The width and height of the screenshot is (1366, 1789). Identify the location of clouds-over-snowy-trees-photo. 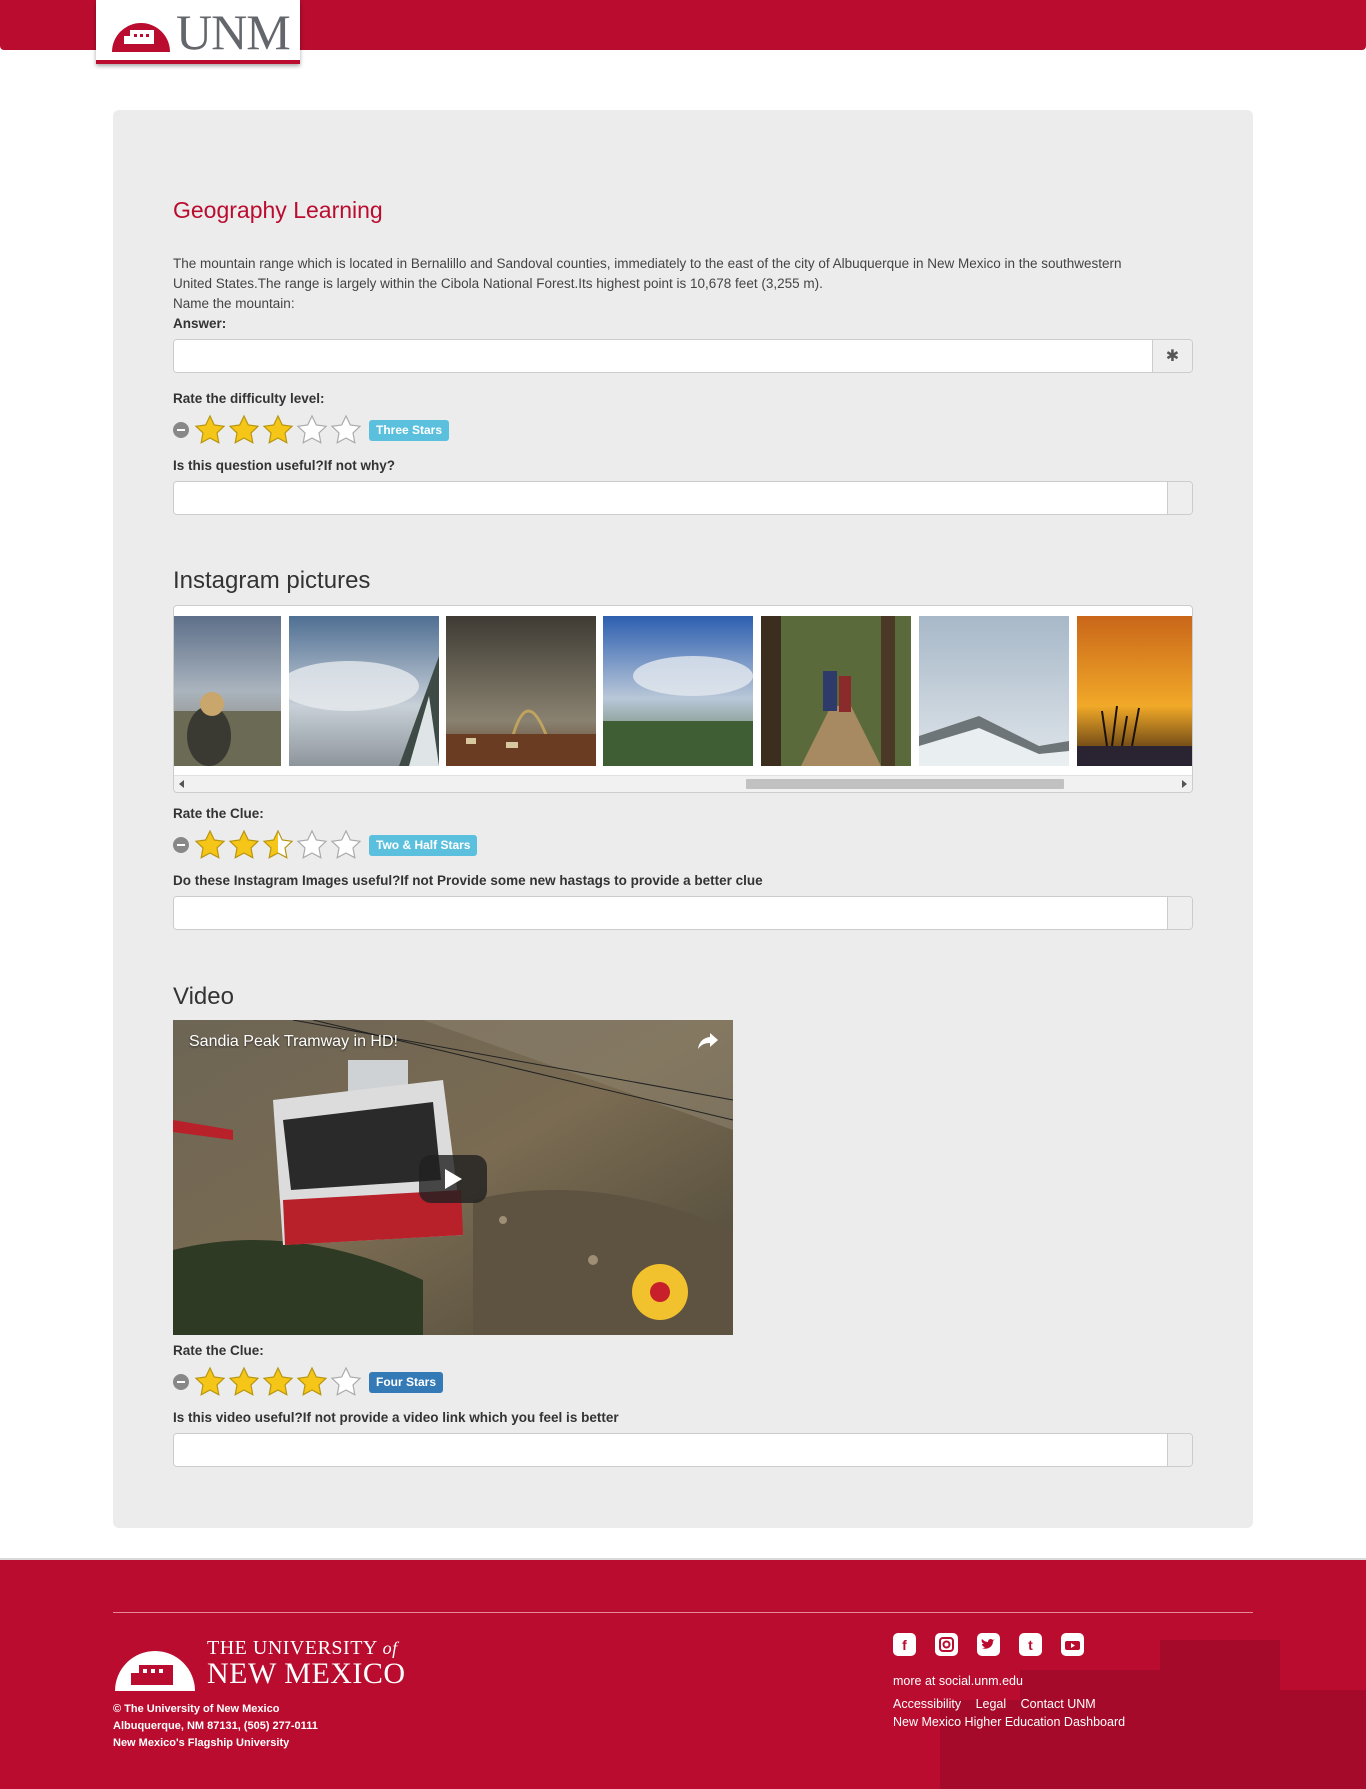
(364, 691).